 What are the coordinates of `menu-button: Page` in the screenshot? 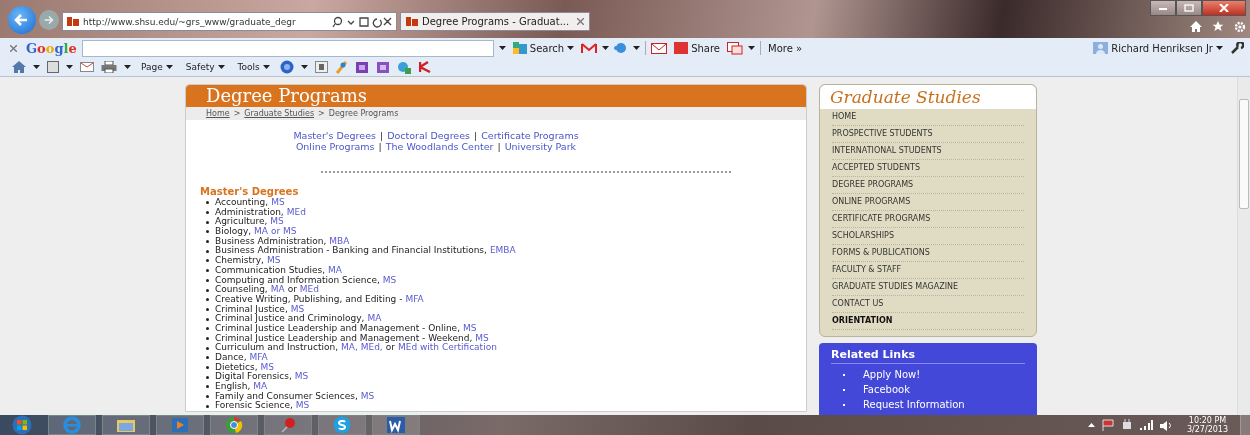 It's located at (157, 67).